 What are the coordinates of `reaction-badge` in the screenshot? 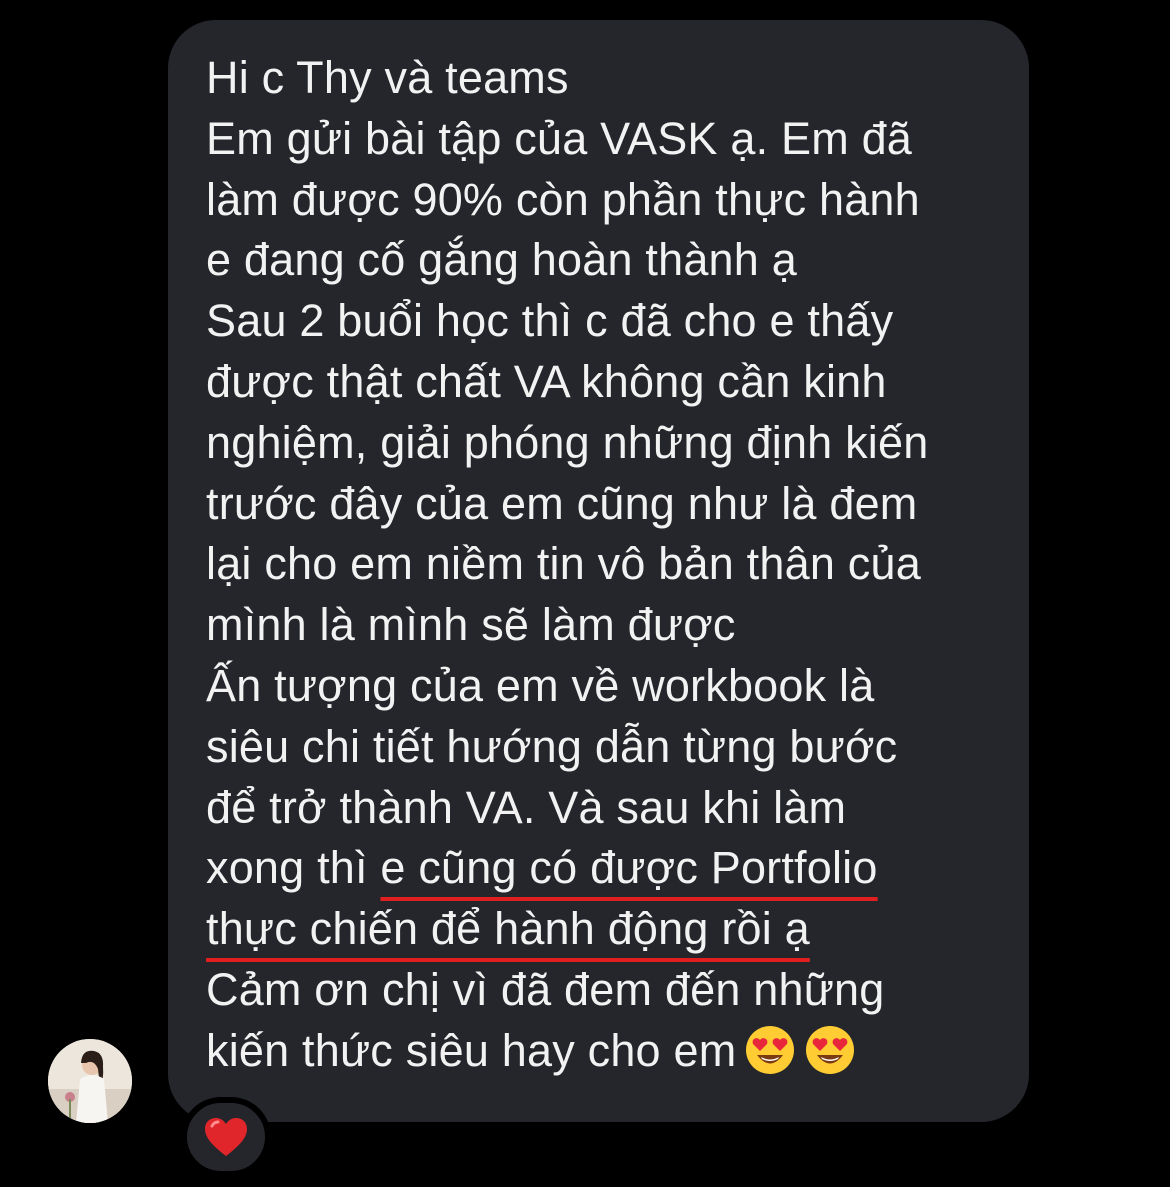 It's located at (226, 1137).